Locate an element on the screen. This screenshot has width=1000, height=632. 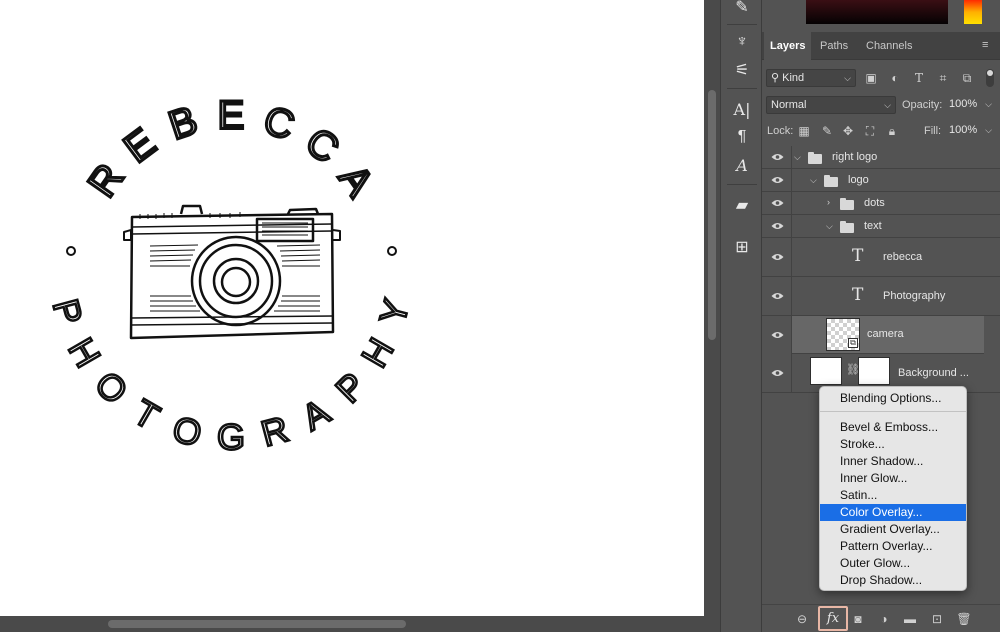
libraries-icon: ✎ is located at coordinates (742, 9).